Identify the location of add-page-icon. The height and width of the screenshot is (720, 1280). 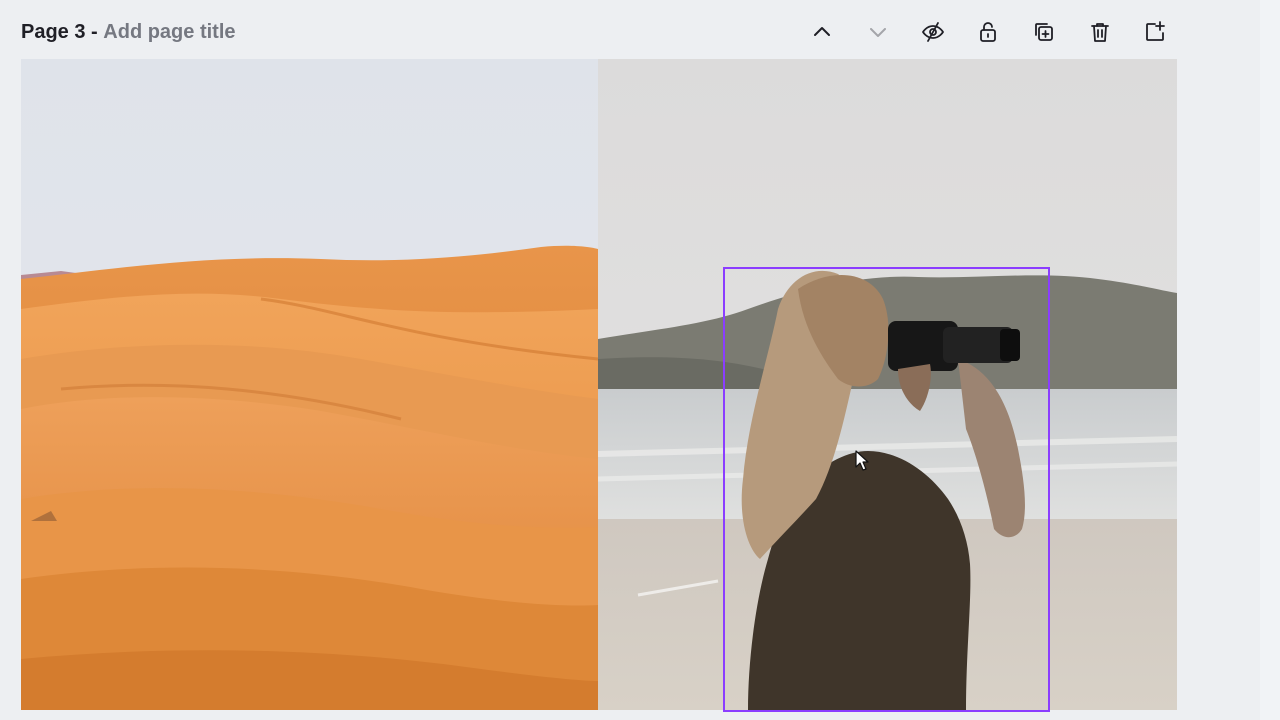
(1155, 31).